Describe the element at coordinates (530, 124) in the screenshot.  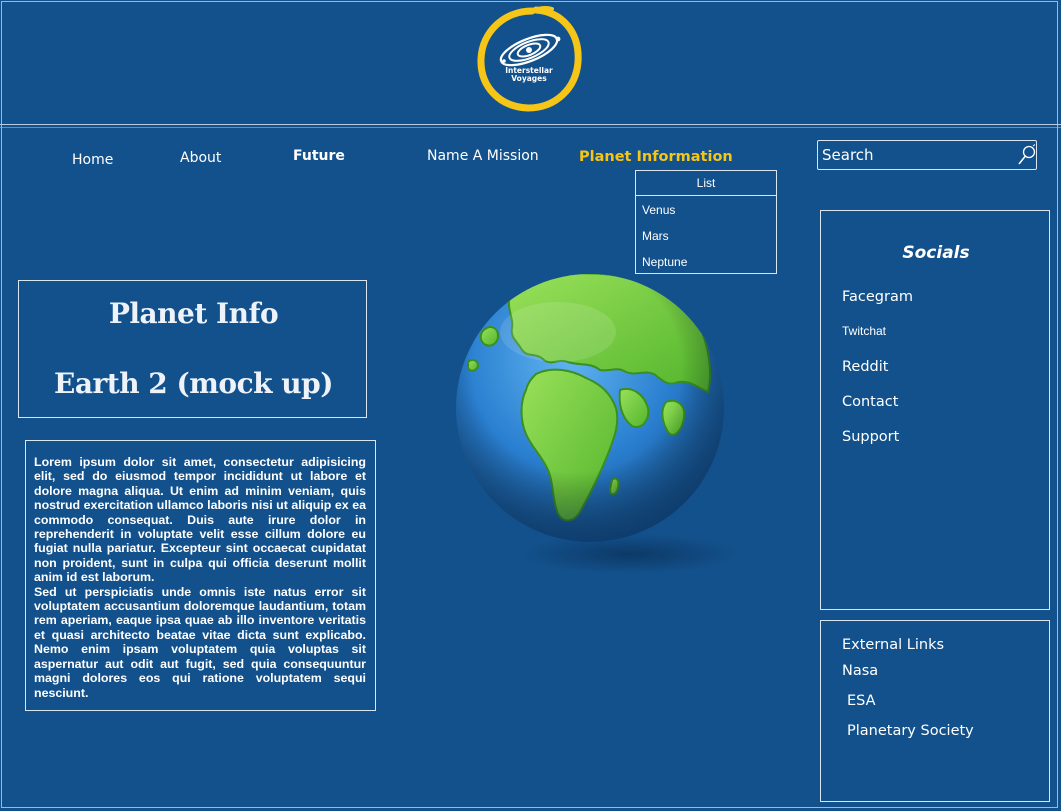
I see `header-divider` at that location.